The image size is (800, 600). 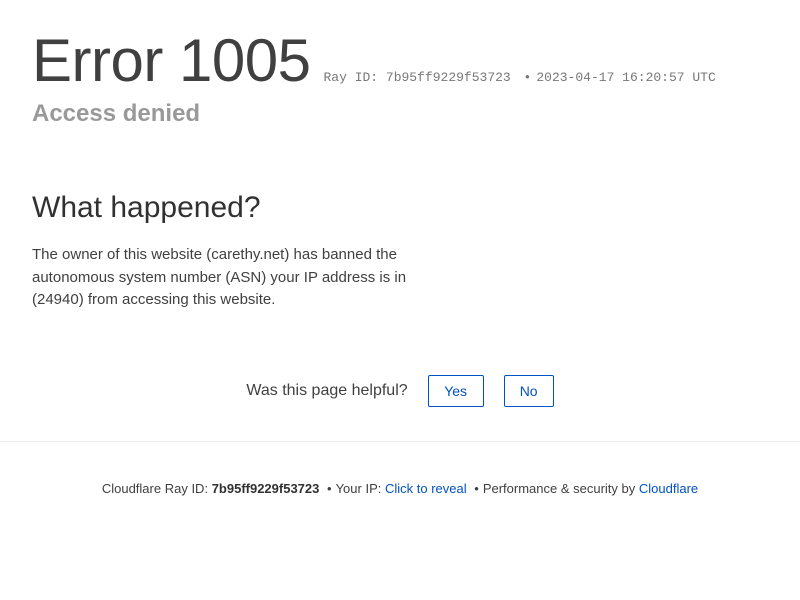 I want to click on error-subtitle: Access denied, so click(x=116, y=113).